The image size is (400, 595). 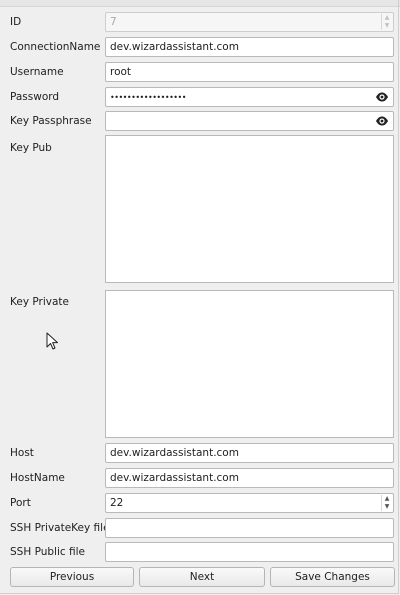 What do you see at coordinates (35, 97) in the screenshot?
I see `password-label: Password` at bounding box center [35, 97].